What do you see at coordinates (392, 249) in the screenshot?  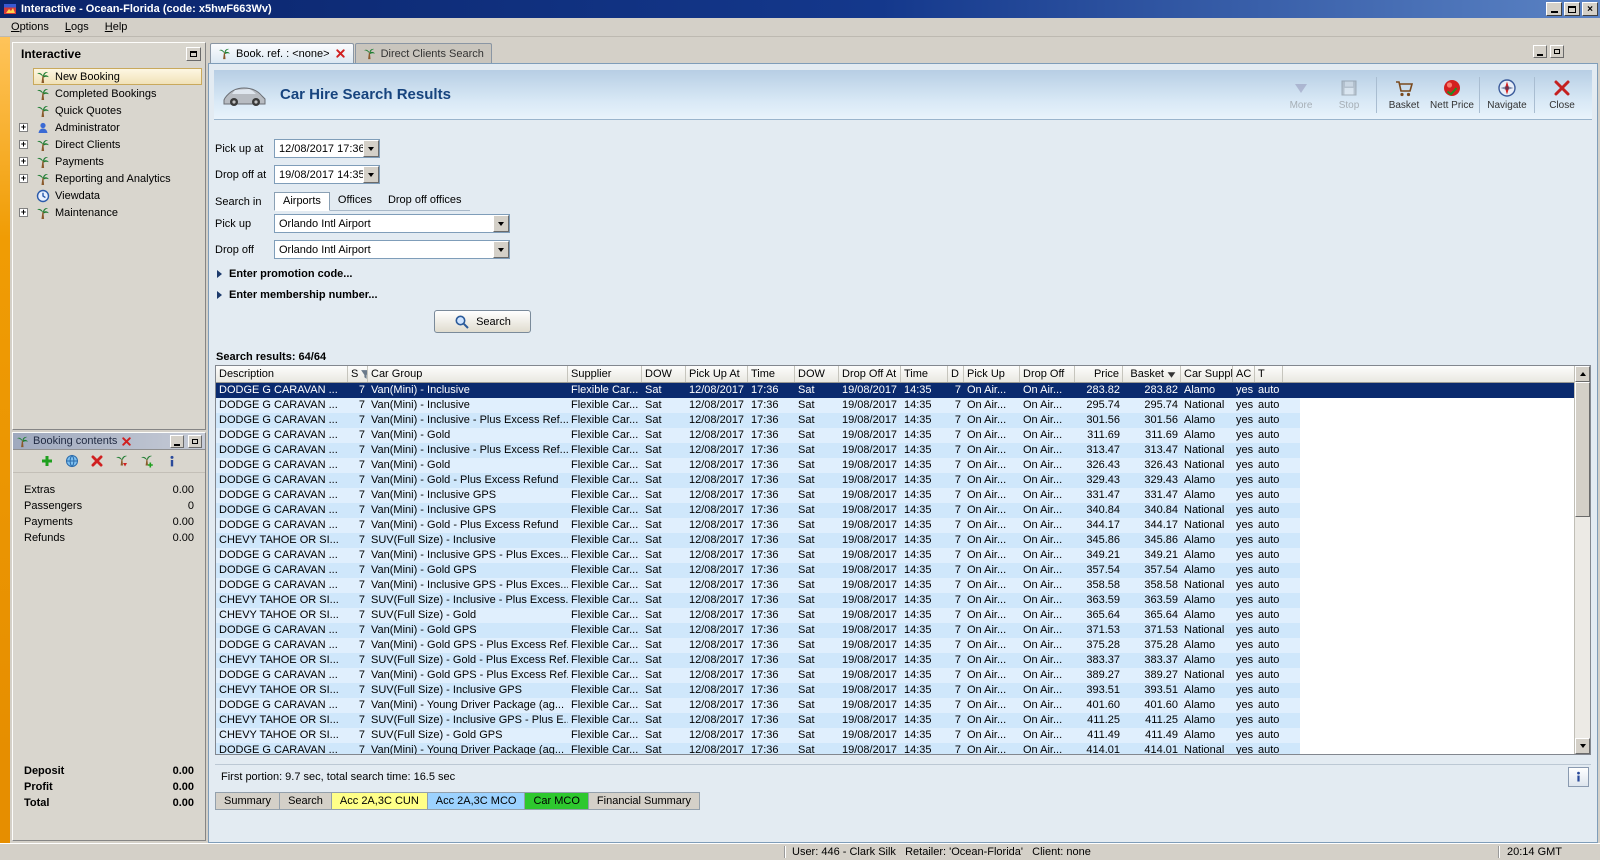 I see `dropoff-combo: Orlando Intl Airport` at bounding box center [392, 249].